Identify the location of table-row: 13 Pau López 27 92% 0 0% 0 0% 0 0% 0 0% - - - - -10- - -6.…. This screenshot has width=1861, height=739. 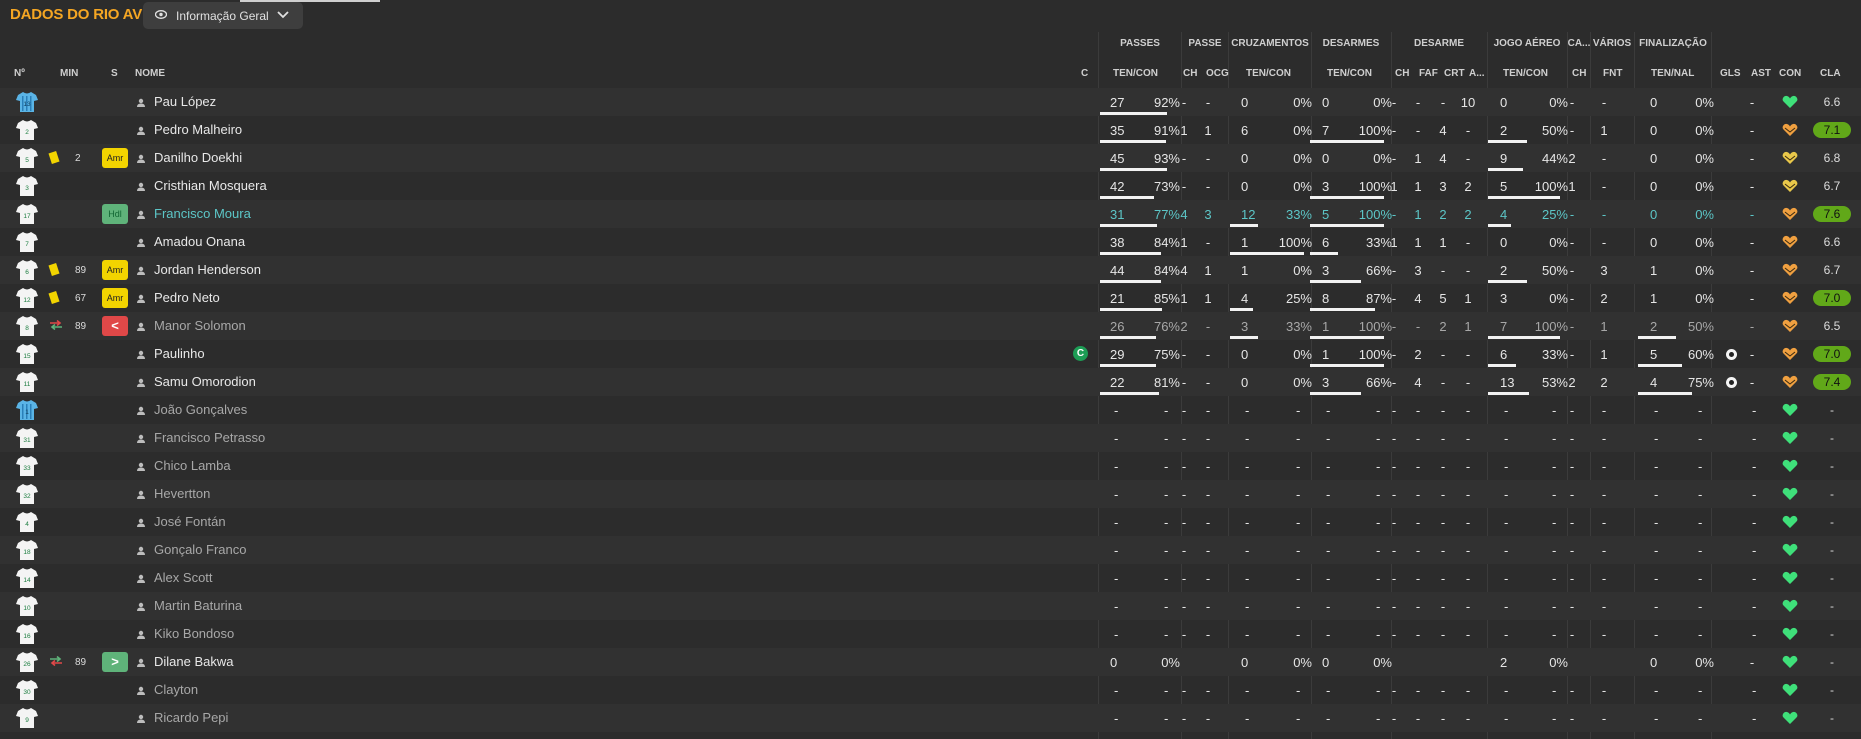
(930, 102).